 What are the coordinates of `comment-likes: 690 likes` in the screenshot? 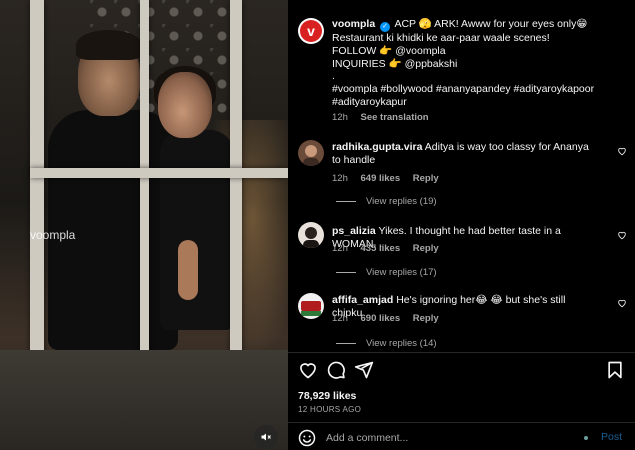 It's located at (381, 318).